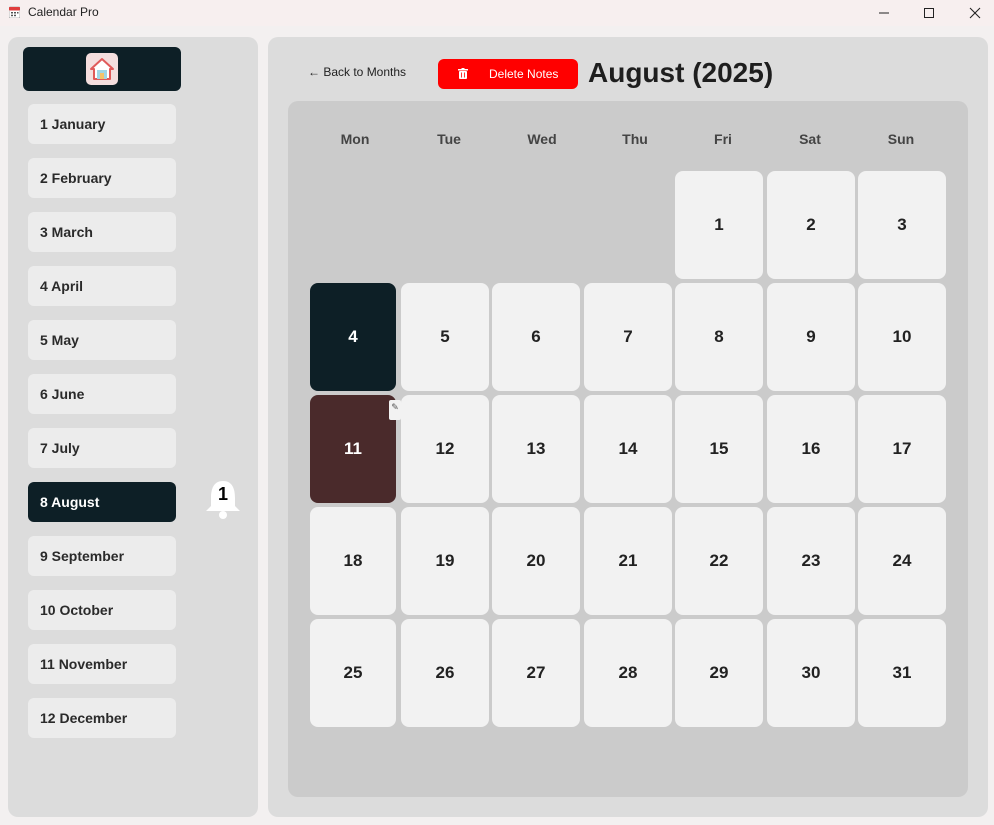  I want to click on back-to-months-button: ← Back to Months, so click(357, 72).